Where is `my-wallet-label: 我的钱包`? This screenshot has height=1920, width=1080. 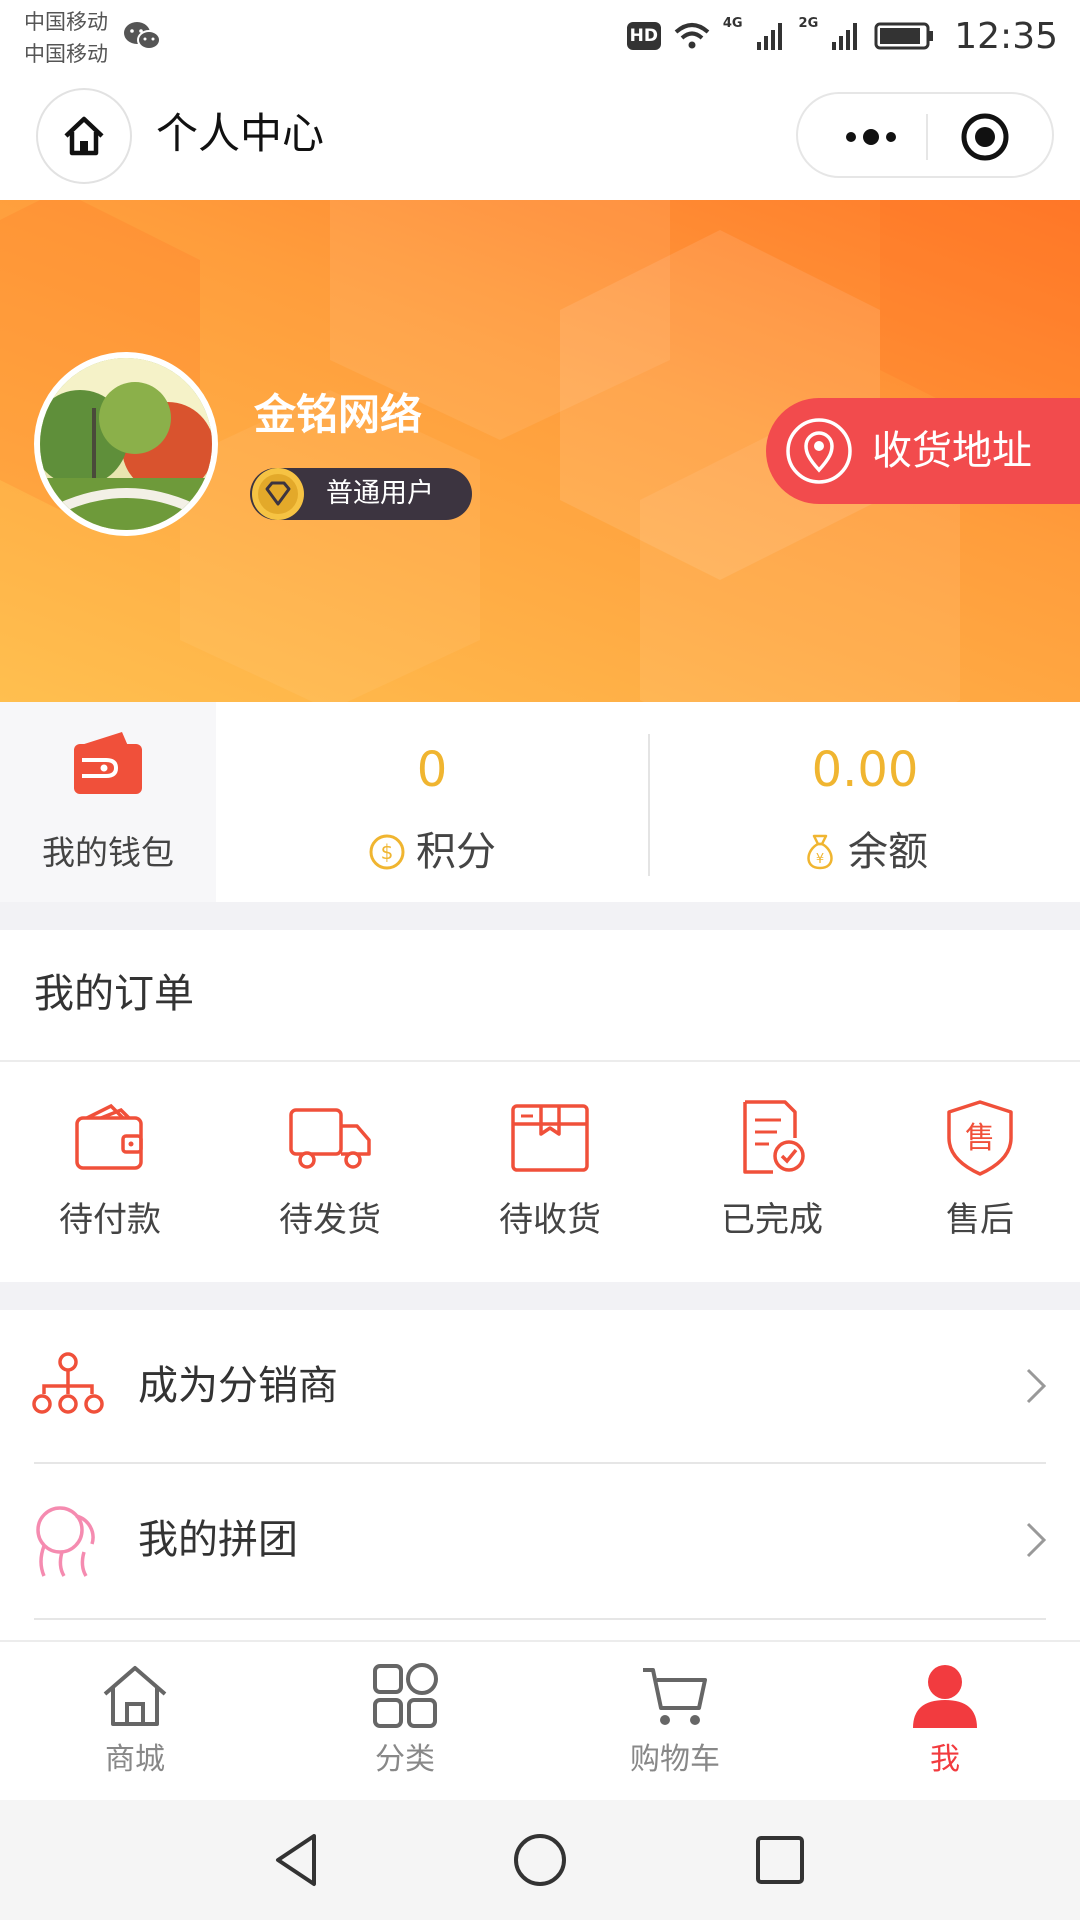 my-wallet-label: 我的钱包 is located at coordinates (108, 852).